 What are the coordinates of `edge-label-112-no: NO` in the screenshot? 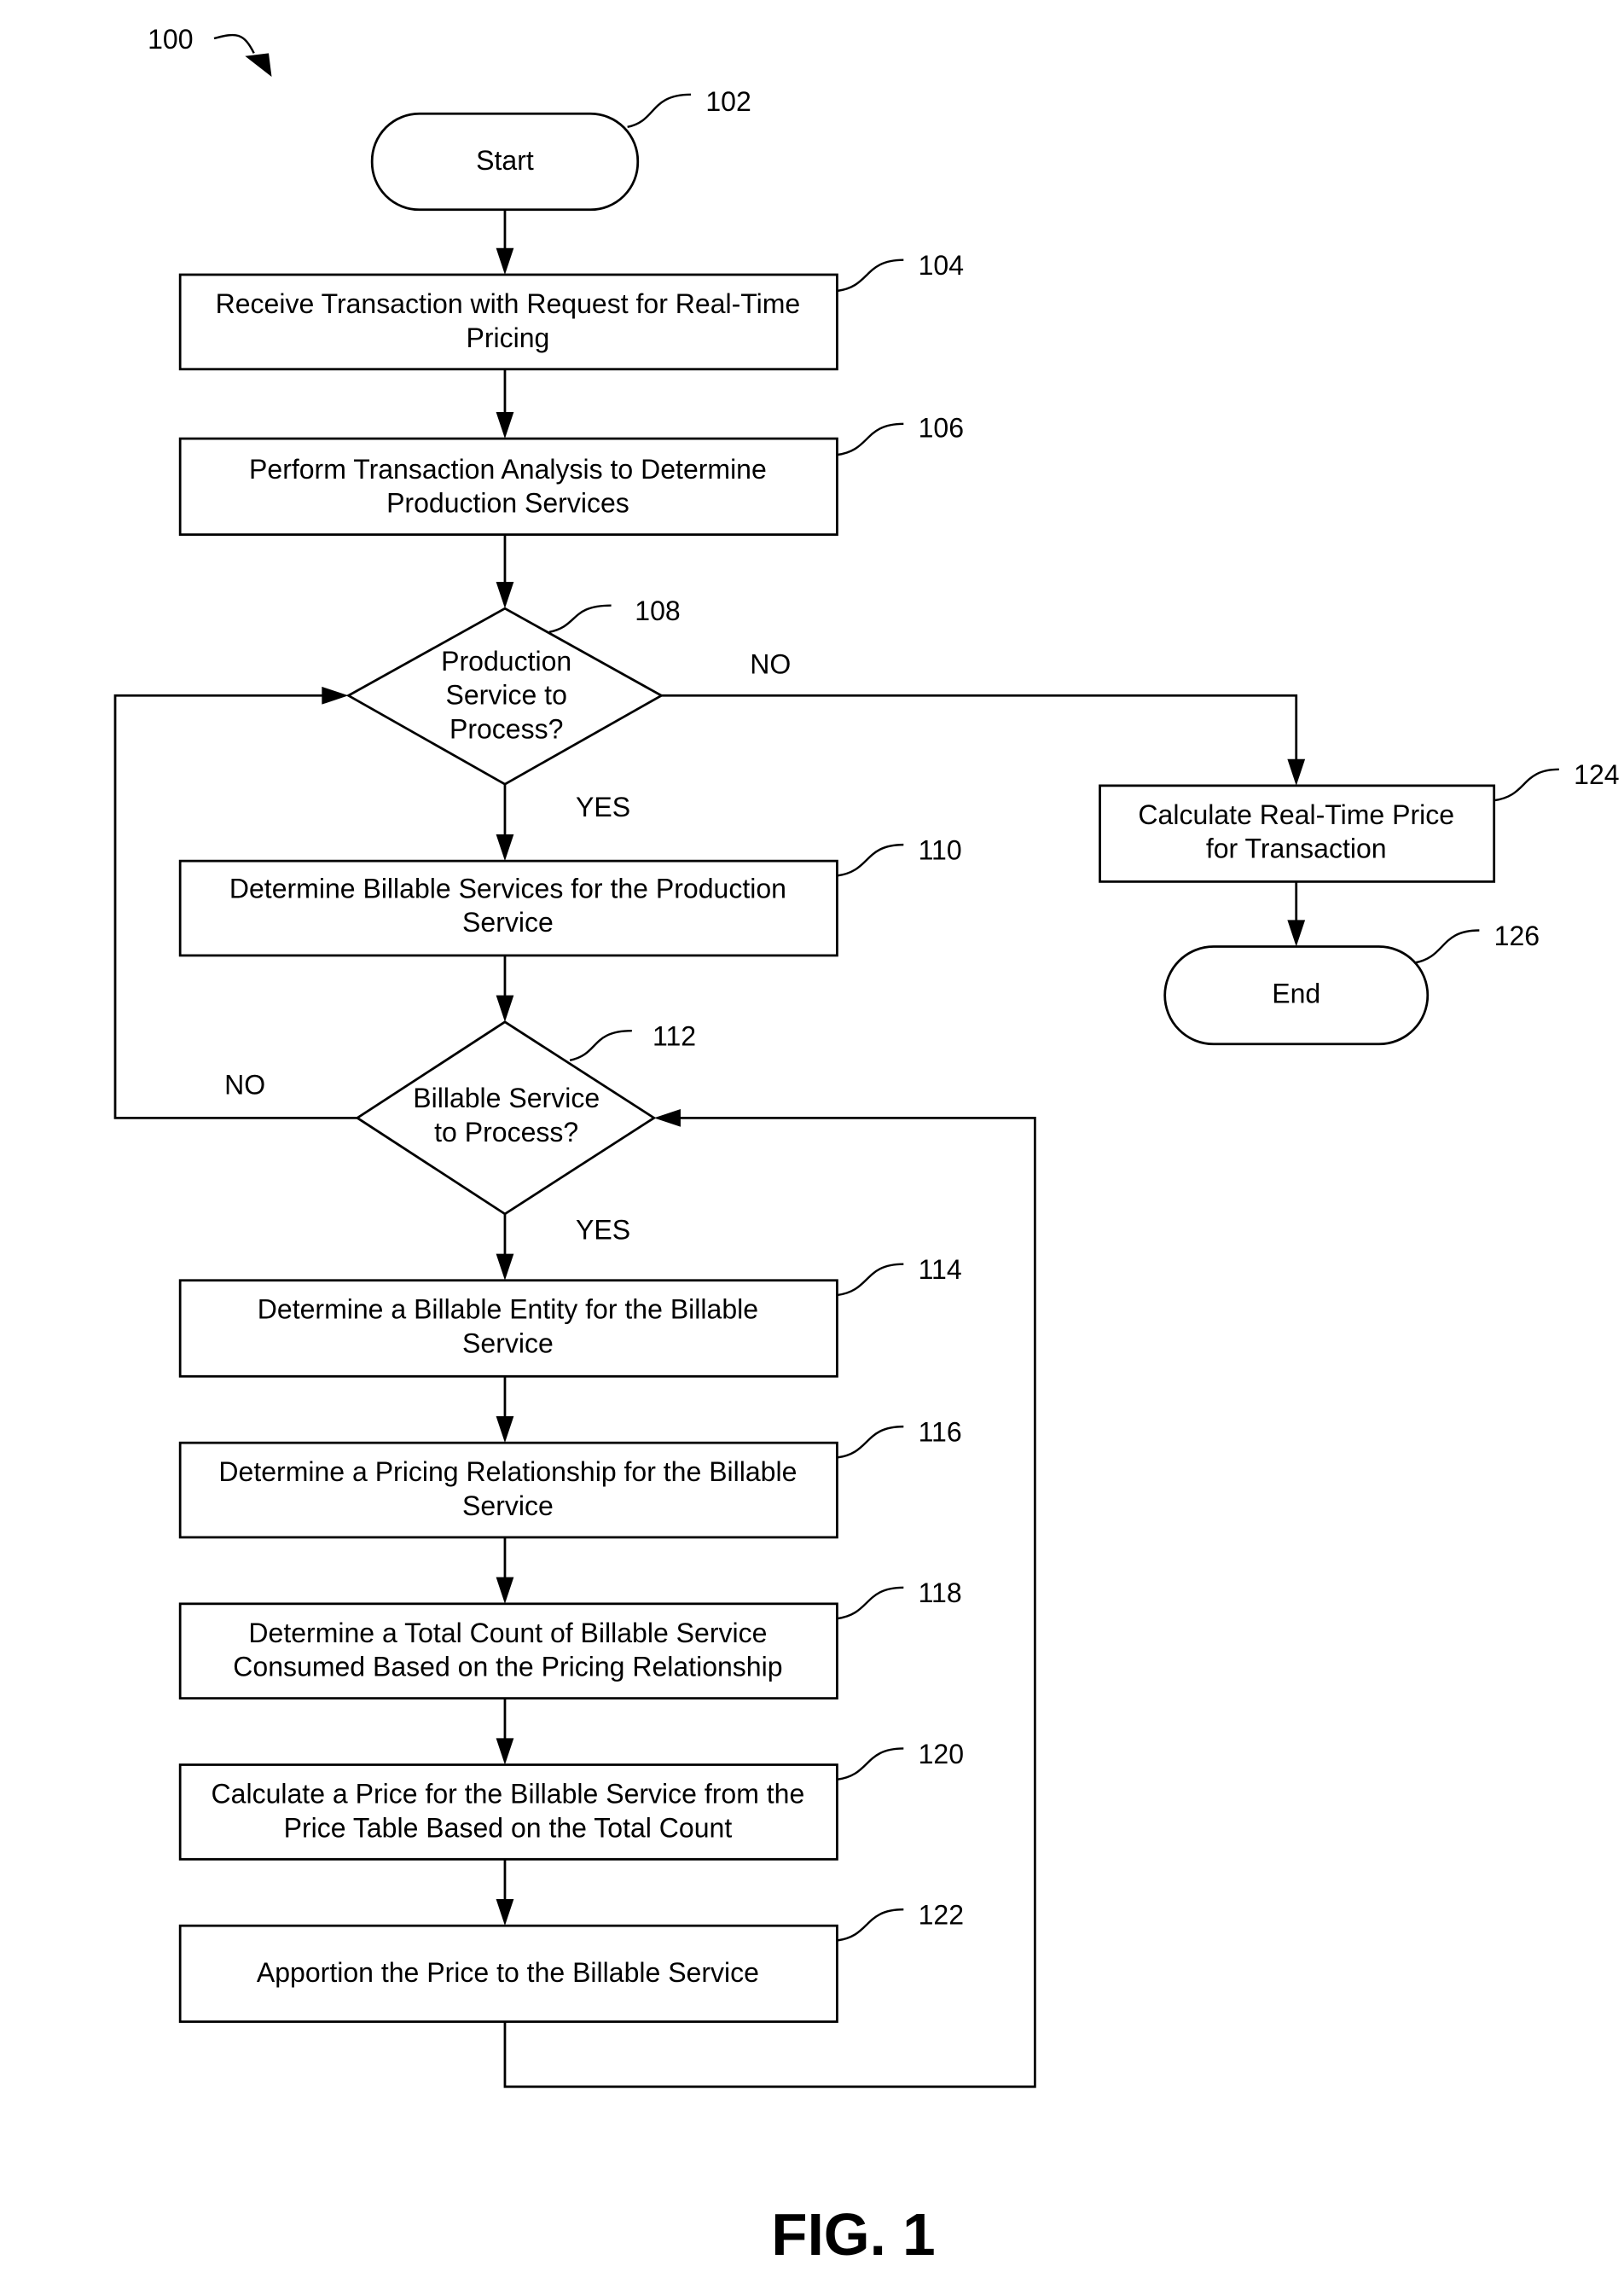 It's located at (244, 1086).